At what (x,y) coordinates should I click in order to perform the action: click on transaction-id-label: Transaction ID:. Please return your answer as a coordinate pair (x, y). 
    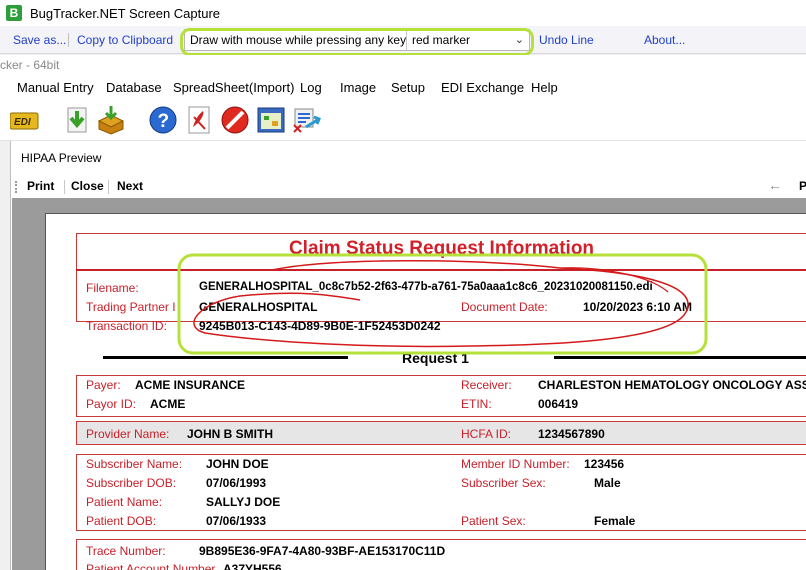
    Looking at the image, I should click on (126, 326).